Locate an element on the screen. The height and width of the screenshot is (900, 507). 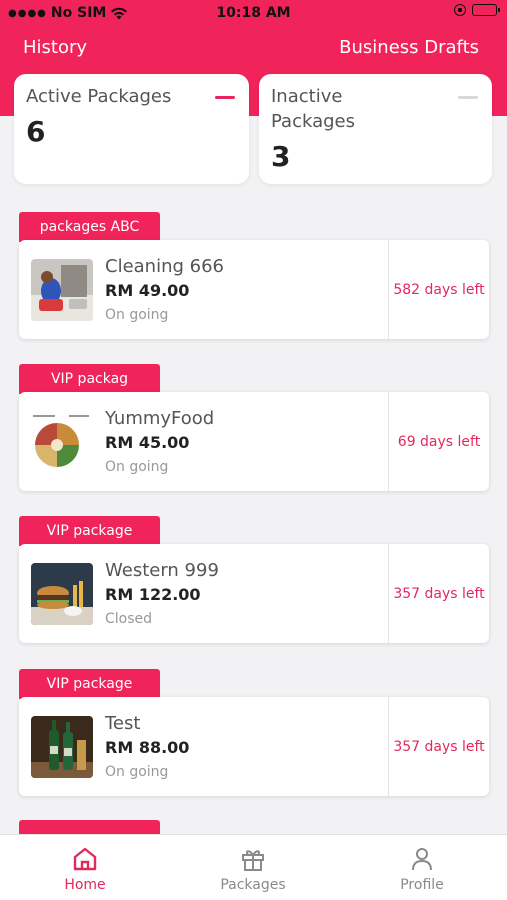
status-time: 10:18 AM is located at coordinates (253, 13).